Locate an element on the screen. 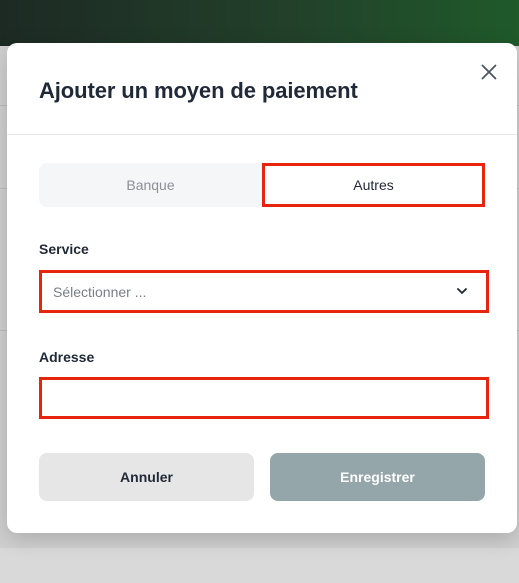  address-input is located at coordinates (264, 398).